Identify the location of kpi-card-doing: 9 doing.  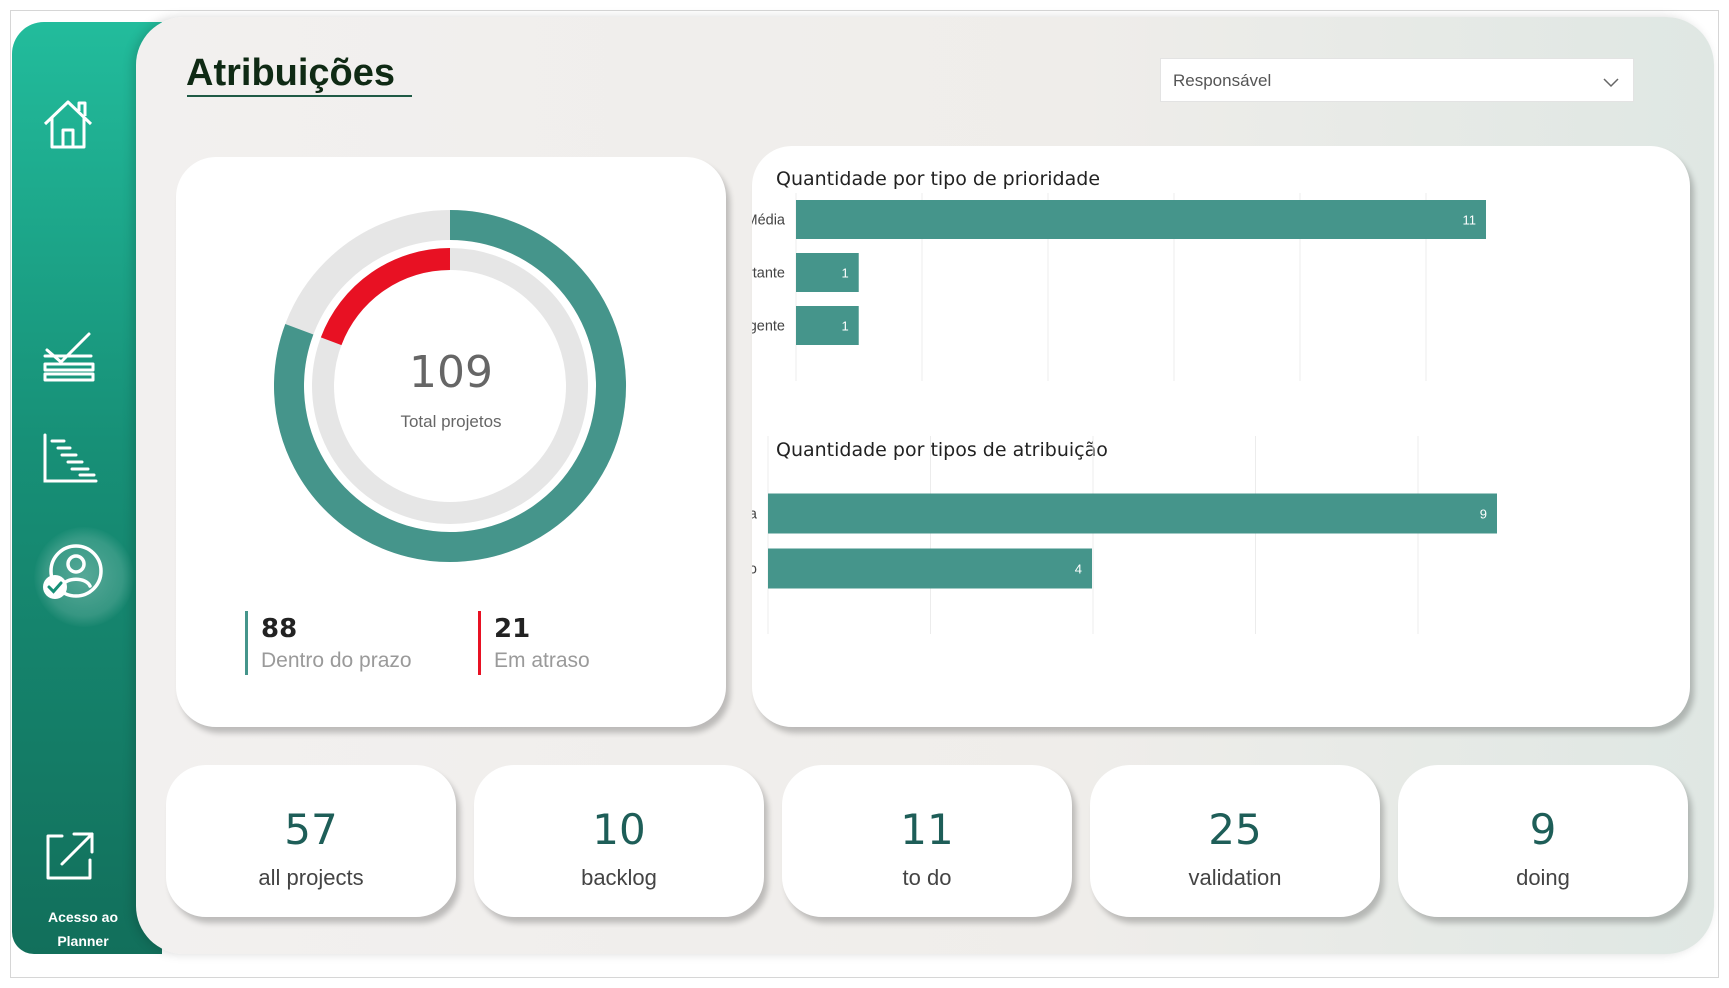
(1543, 841).